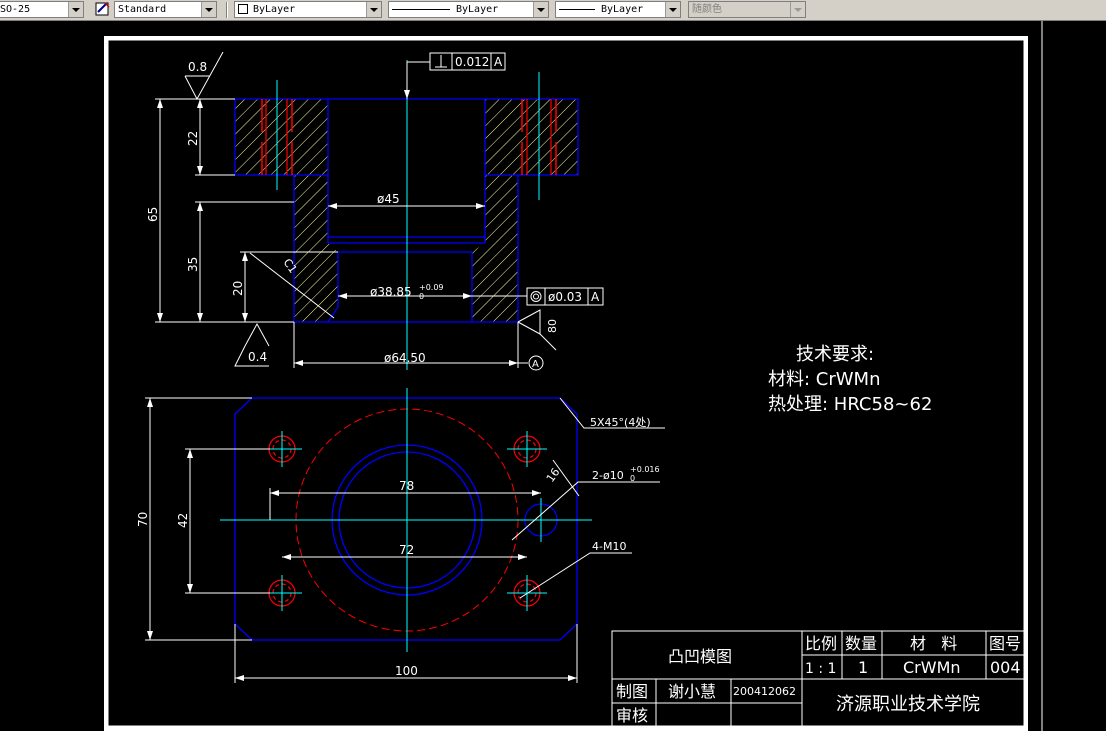 The width and height of the screenshot is (1106, 731). I want to click on tech-requirements-heat: 热处理: HRC58~62, so click(850, 404).